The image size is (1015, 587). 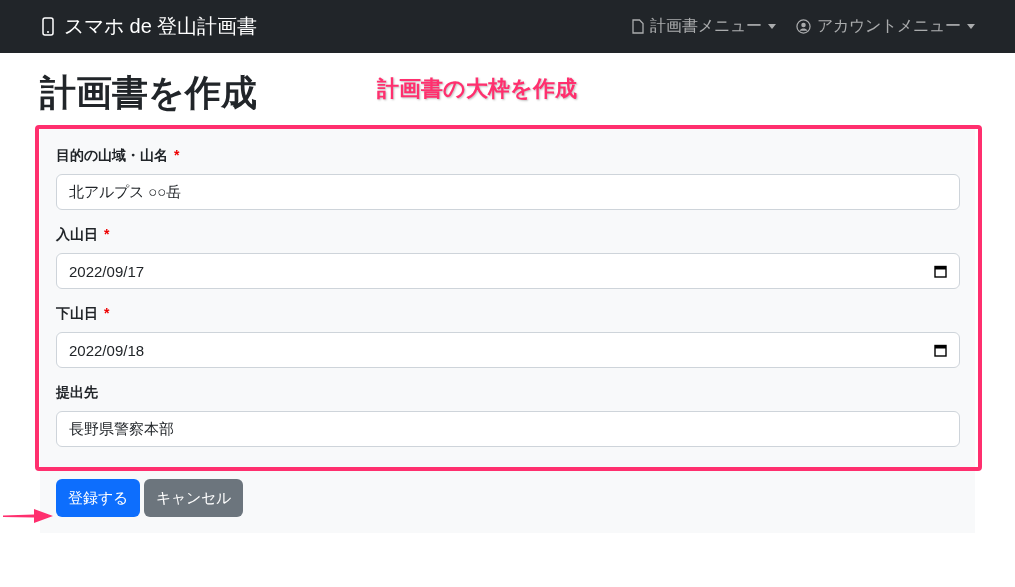 I want to click on date-field: 2022/09/17, so click(x=508, y=271).